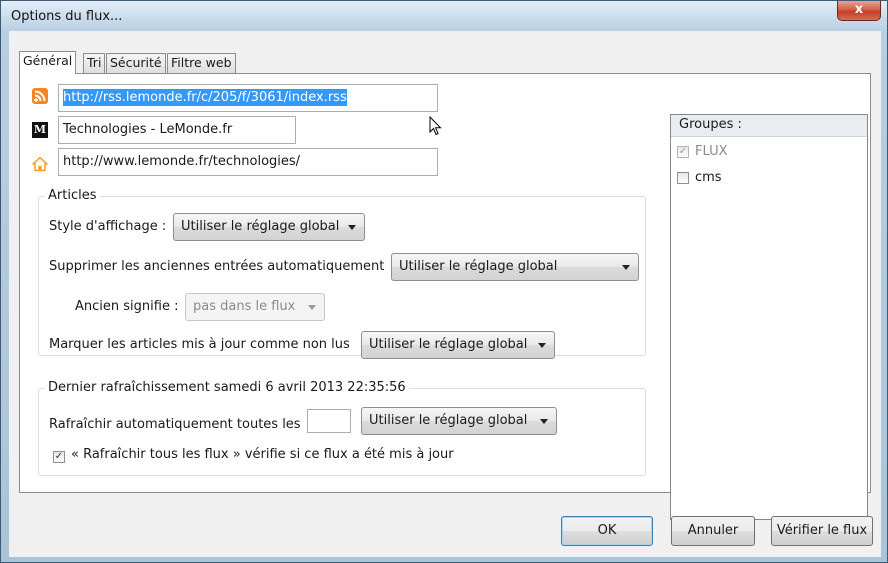  I want to click on verify-feed-button: Vérifier le flux, so click(822, 531).